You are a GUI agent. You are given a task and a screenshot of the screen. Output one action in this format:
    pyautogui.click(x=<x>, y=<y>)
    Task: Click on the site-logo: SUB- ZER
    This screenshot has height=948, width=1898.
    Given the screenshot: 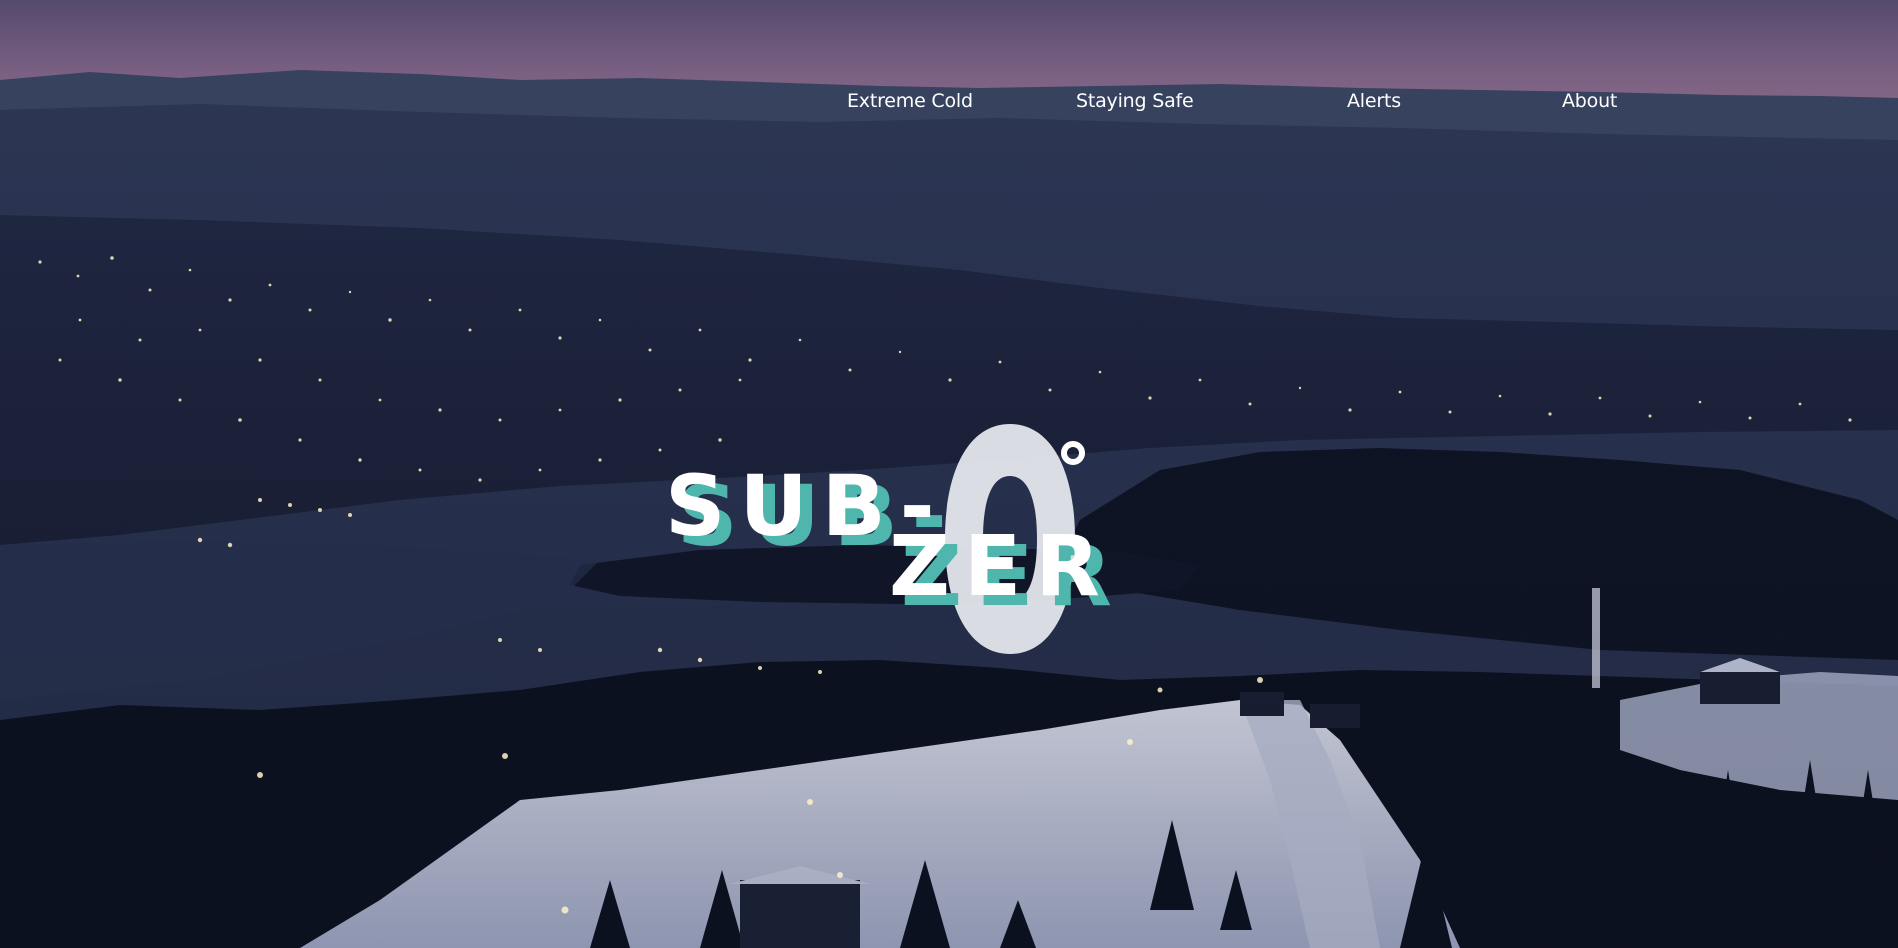 What is the action you would take?
    pyautogui.click(x=895, y=543)
    